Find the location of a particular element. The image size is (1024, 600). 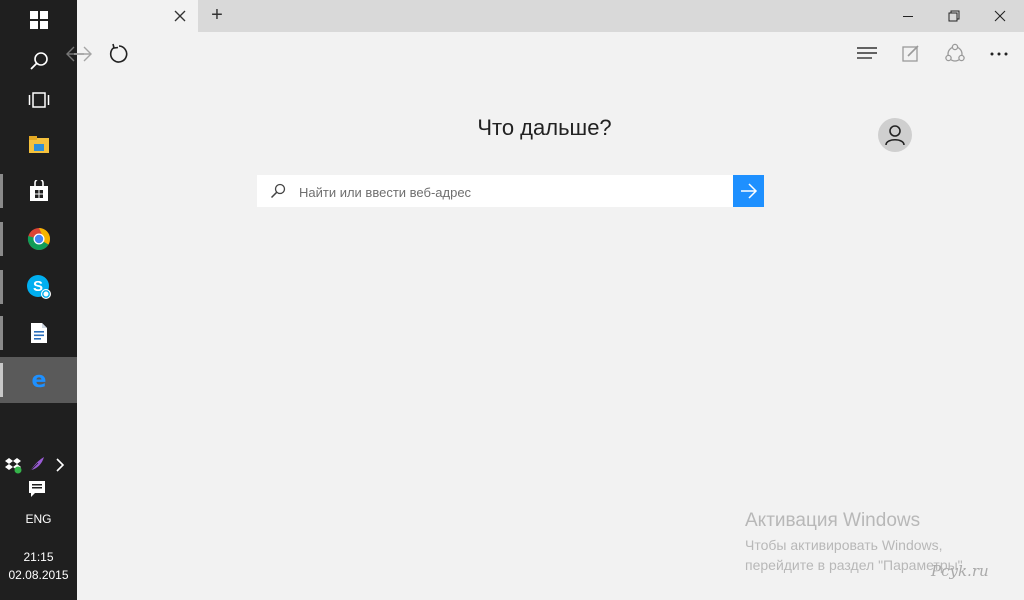

forward-arrow-icon is located at coordinates (83, 54).